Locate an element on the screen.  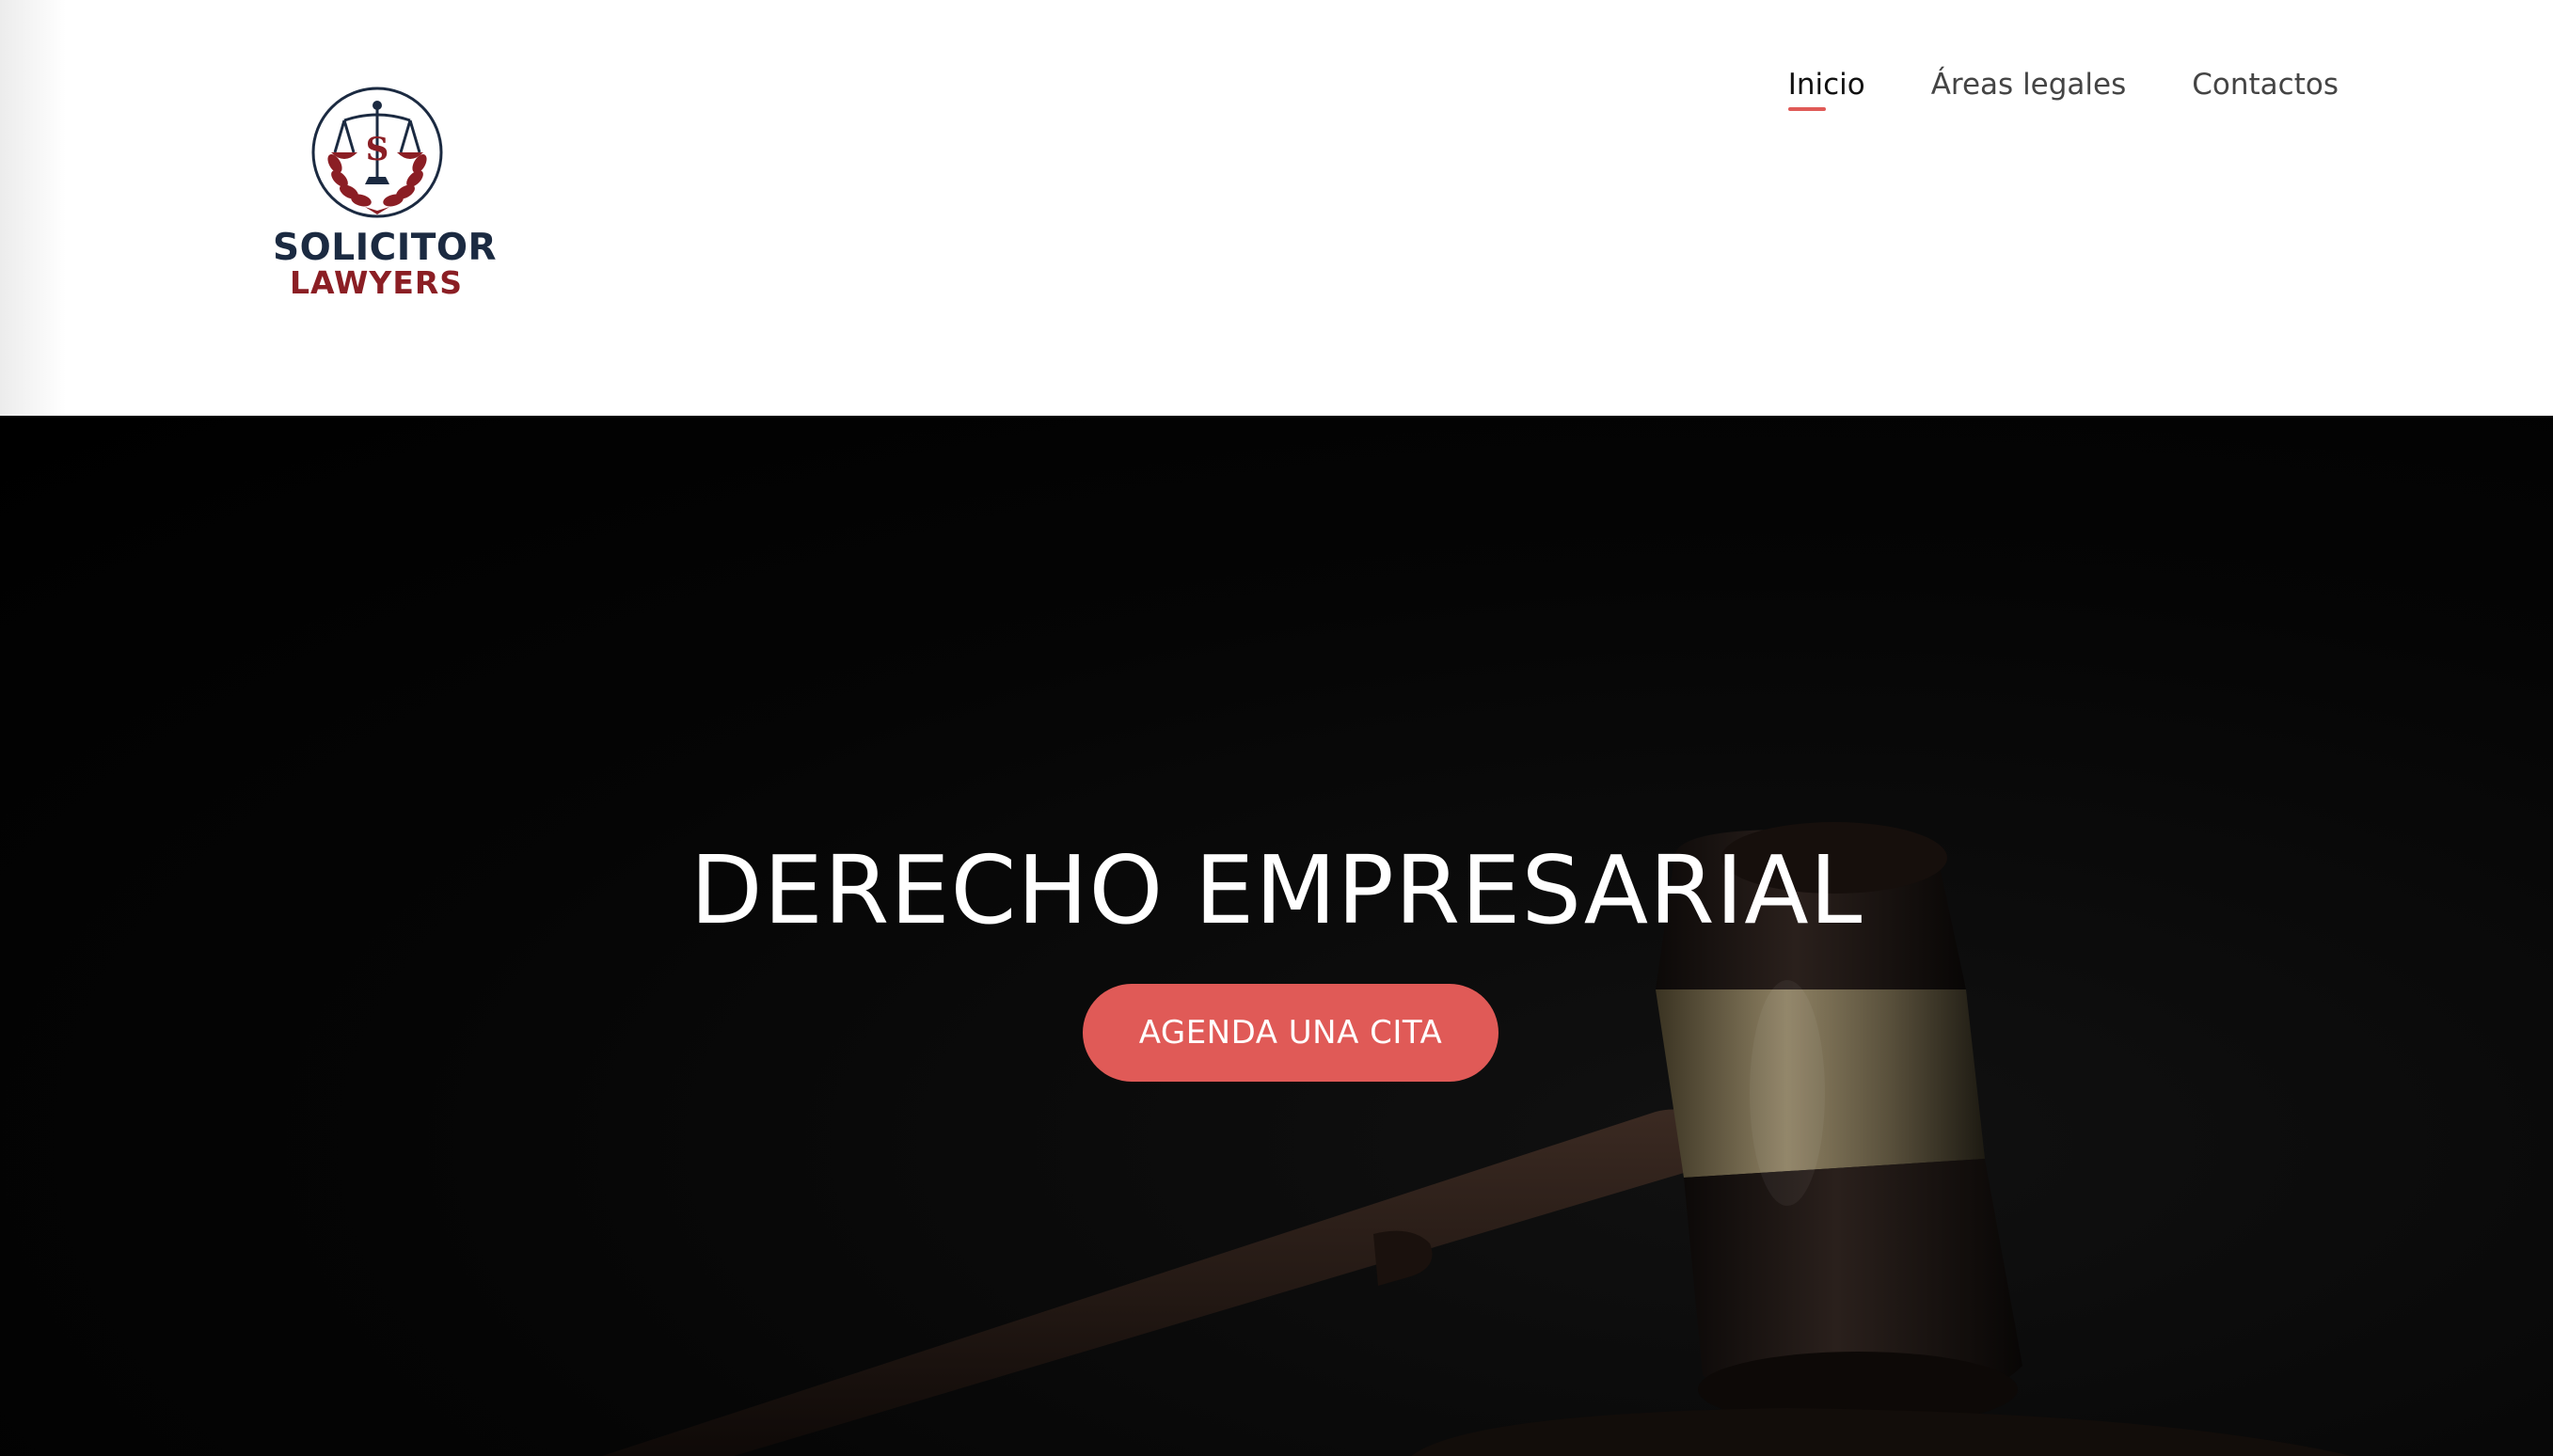
scales-of-justice-icon: S is located at coordinates (377, 152).